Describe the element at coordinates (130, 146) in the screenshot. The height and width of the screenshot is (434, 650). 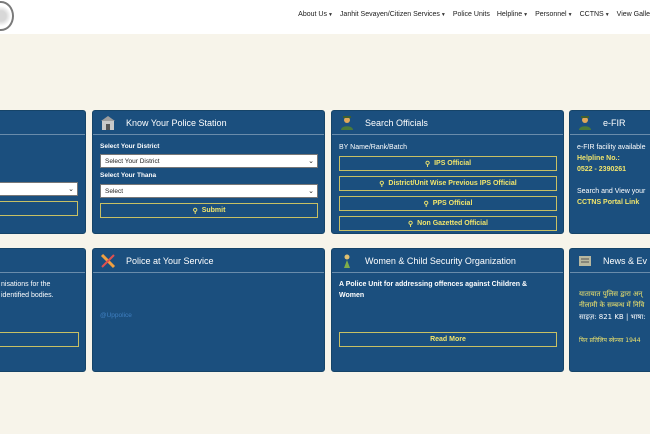
I see `district-label: Select Your District` at that location.